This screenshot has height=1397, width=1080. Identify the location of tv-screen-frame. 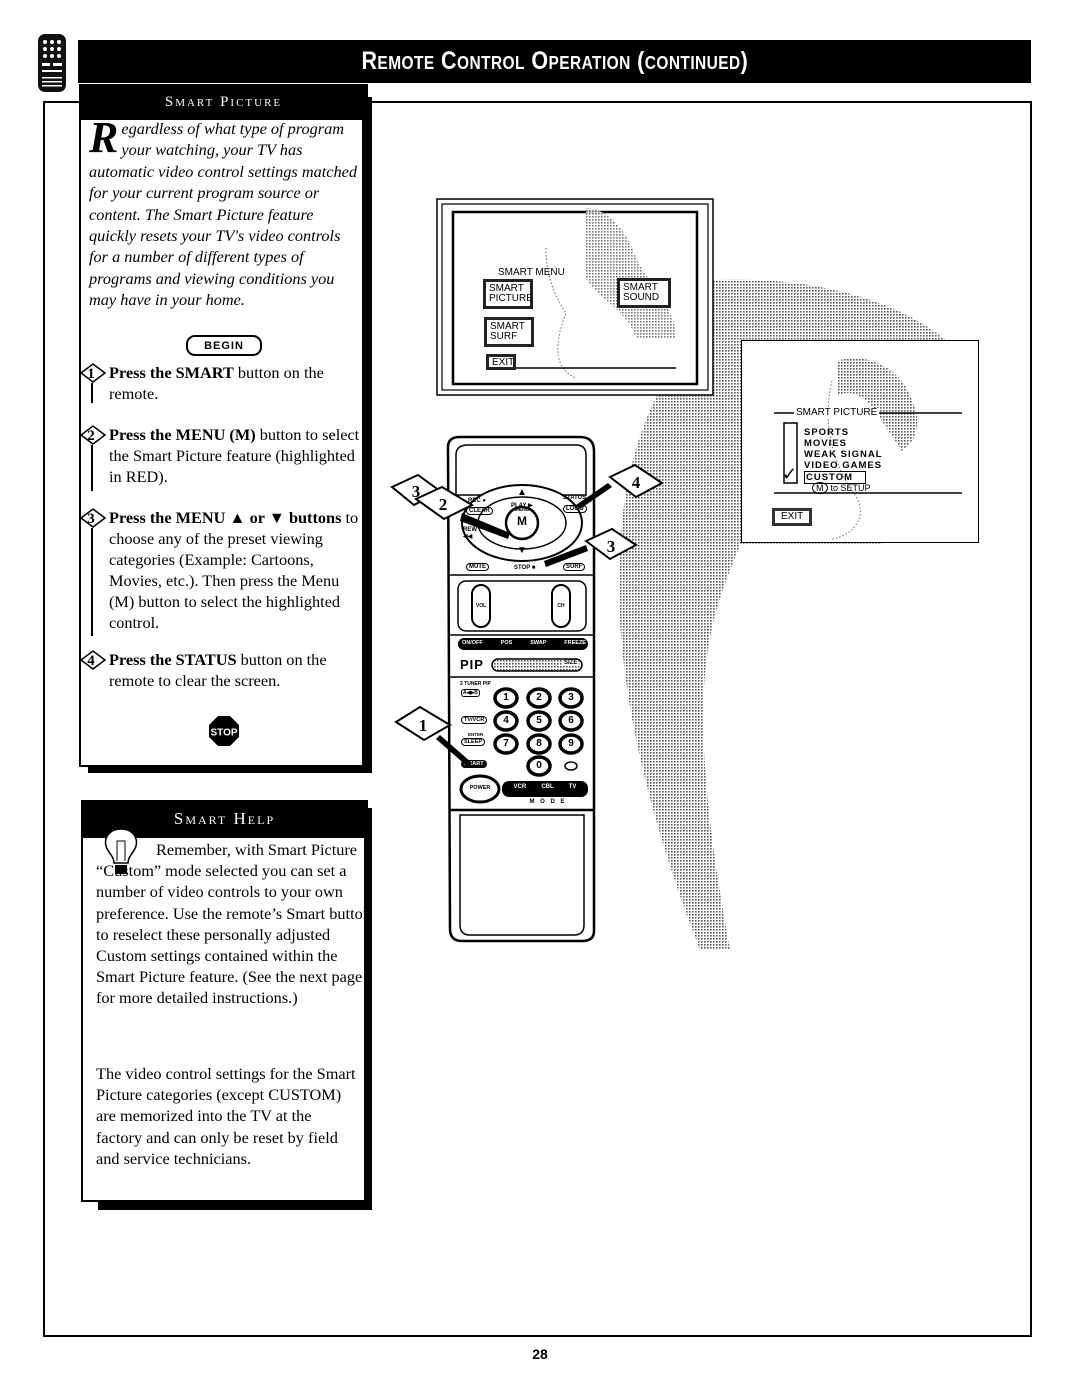
(575, 297).